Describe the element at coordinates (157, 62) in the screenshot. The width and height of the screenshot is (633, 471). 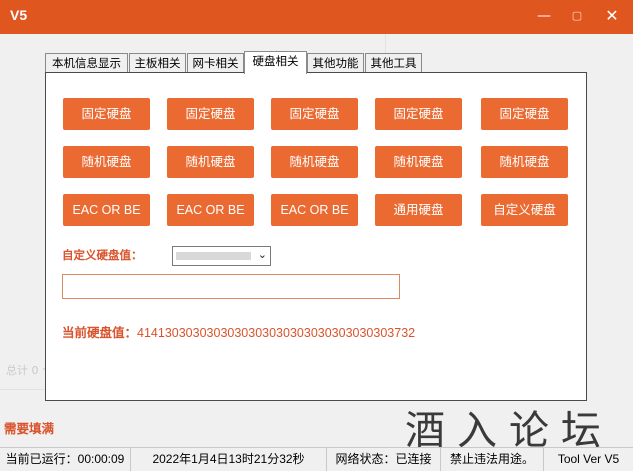
I see `tab-motherboard: 主板相关` at that location.